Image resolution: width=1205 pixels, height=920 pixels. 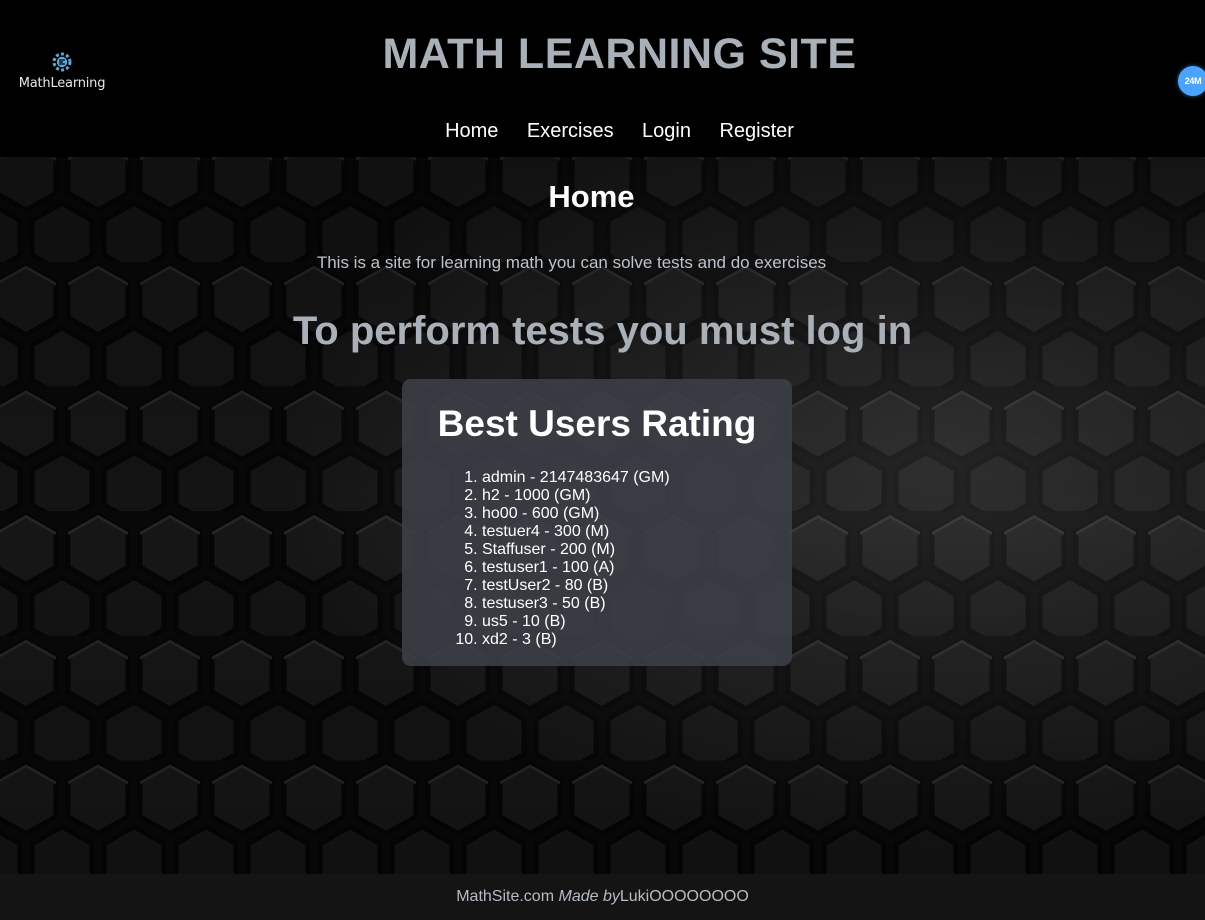 What do you see at coordinates (637, 514) in the screenshot?
I see `rating-item: ho00 - 600 (GM)` at bounding box center [637, 514].